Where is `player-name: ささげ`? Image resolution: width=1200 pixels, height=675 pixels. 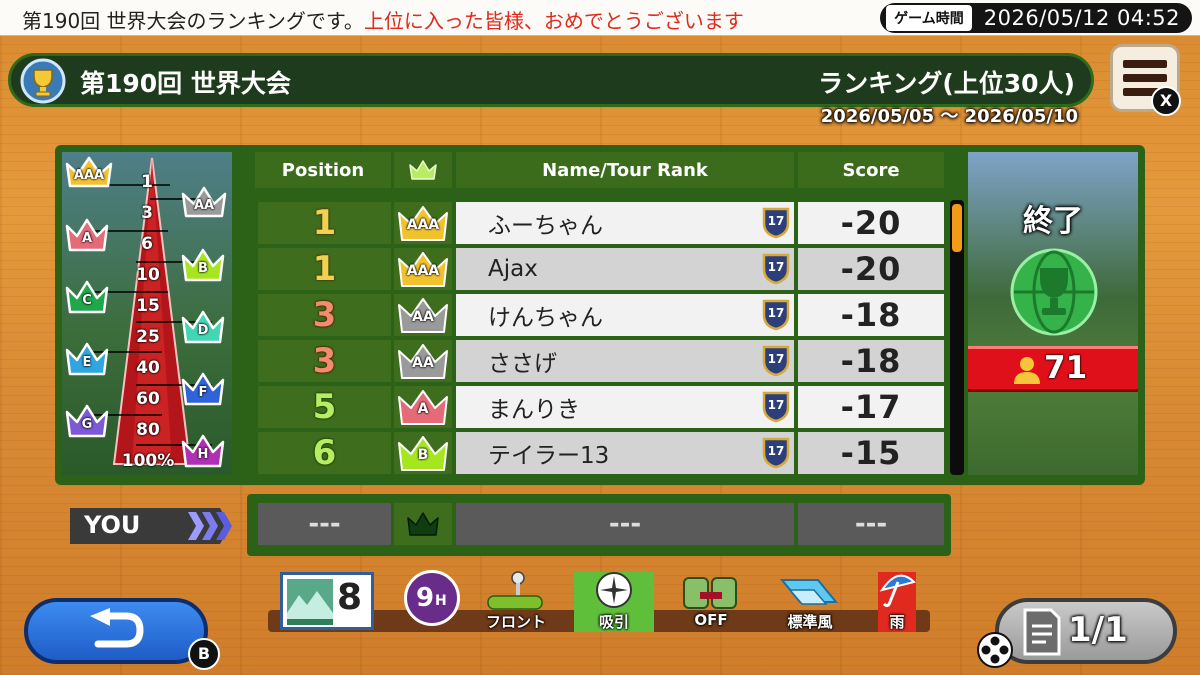 player-name: ささげ is located at coordinates (522, 364).